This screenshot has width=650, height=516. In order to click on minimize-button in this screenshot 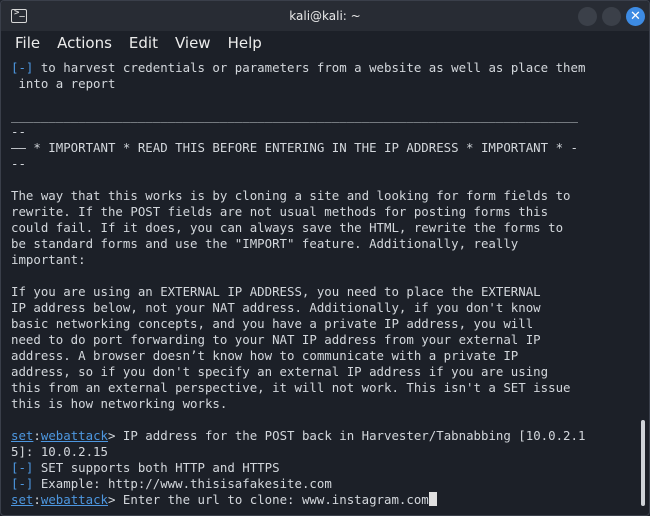, I will do `click(587, 16)`.